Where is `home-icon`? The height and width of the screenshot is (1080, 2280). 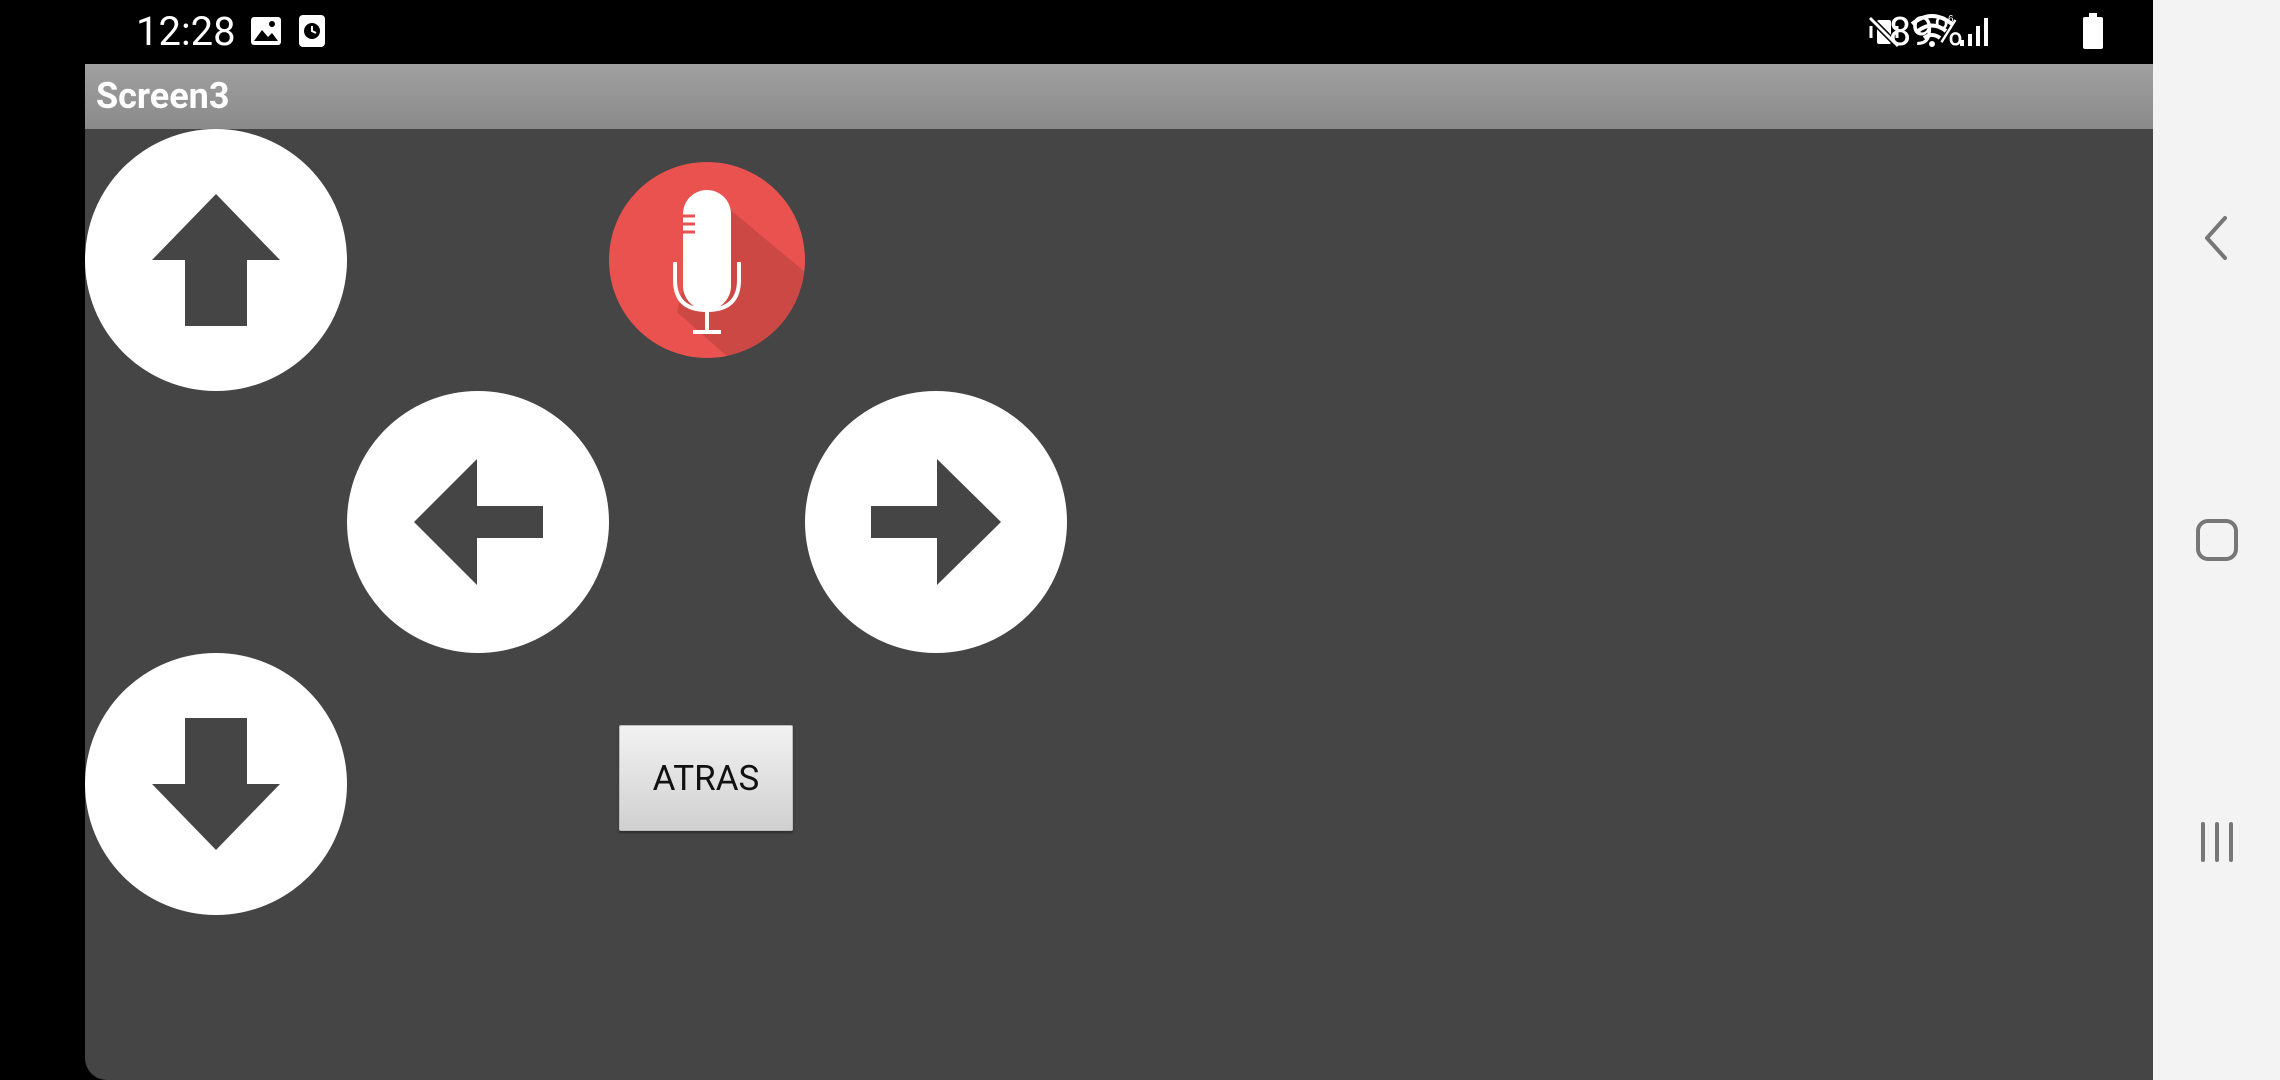
home-icon is located at coordinates (2217, 540).